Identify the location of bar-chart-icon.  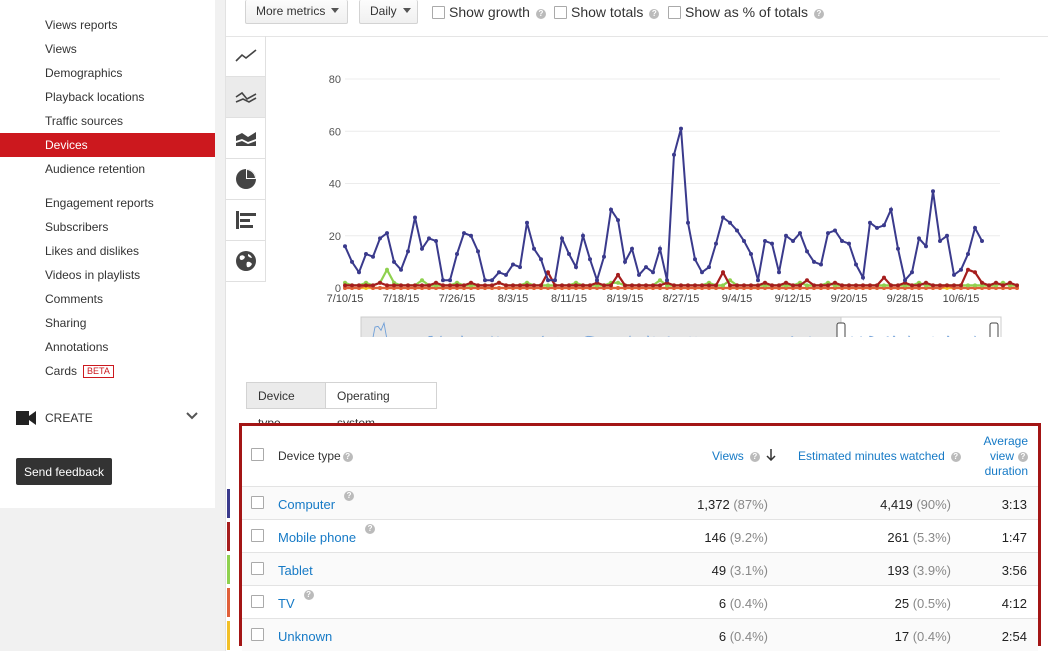
(245, 220).